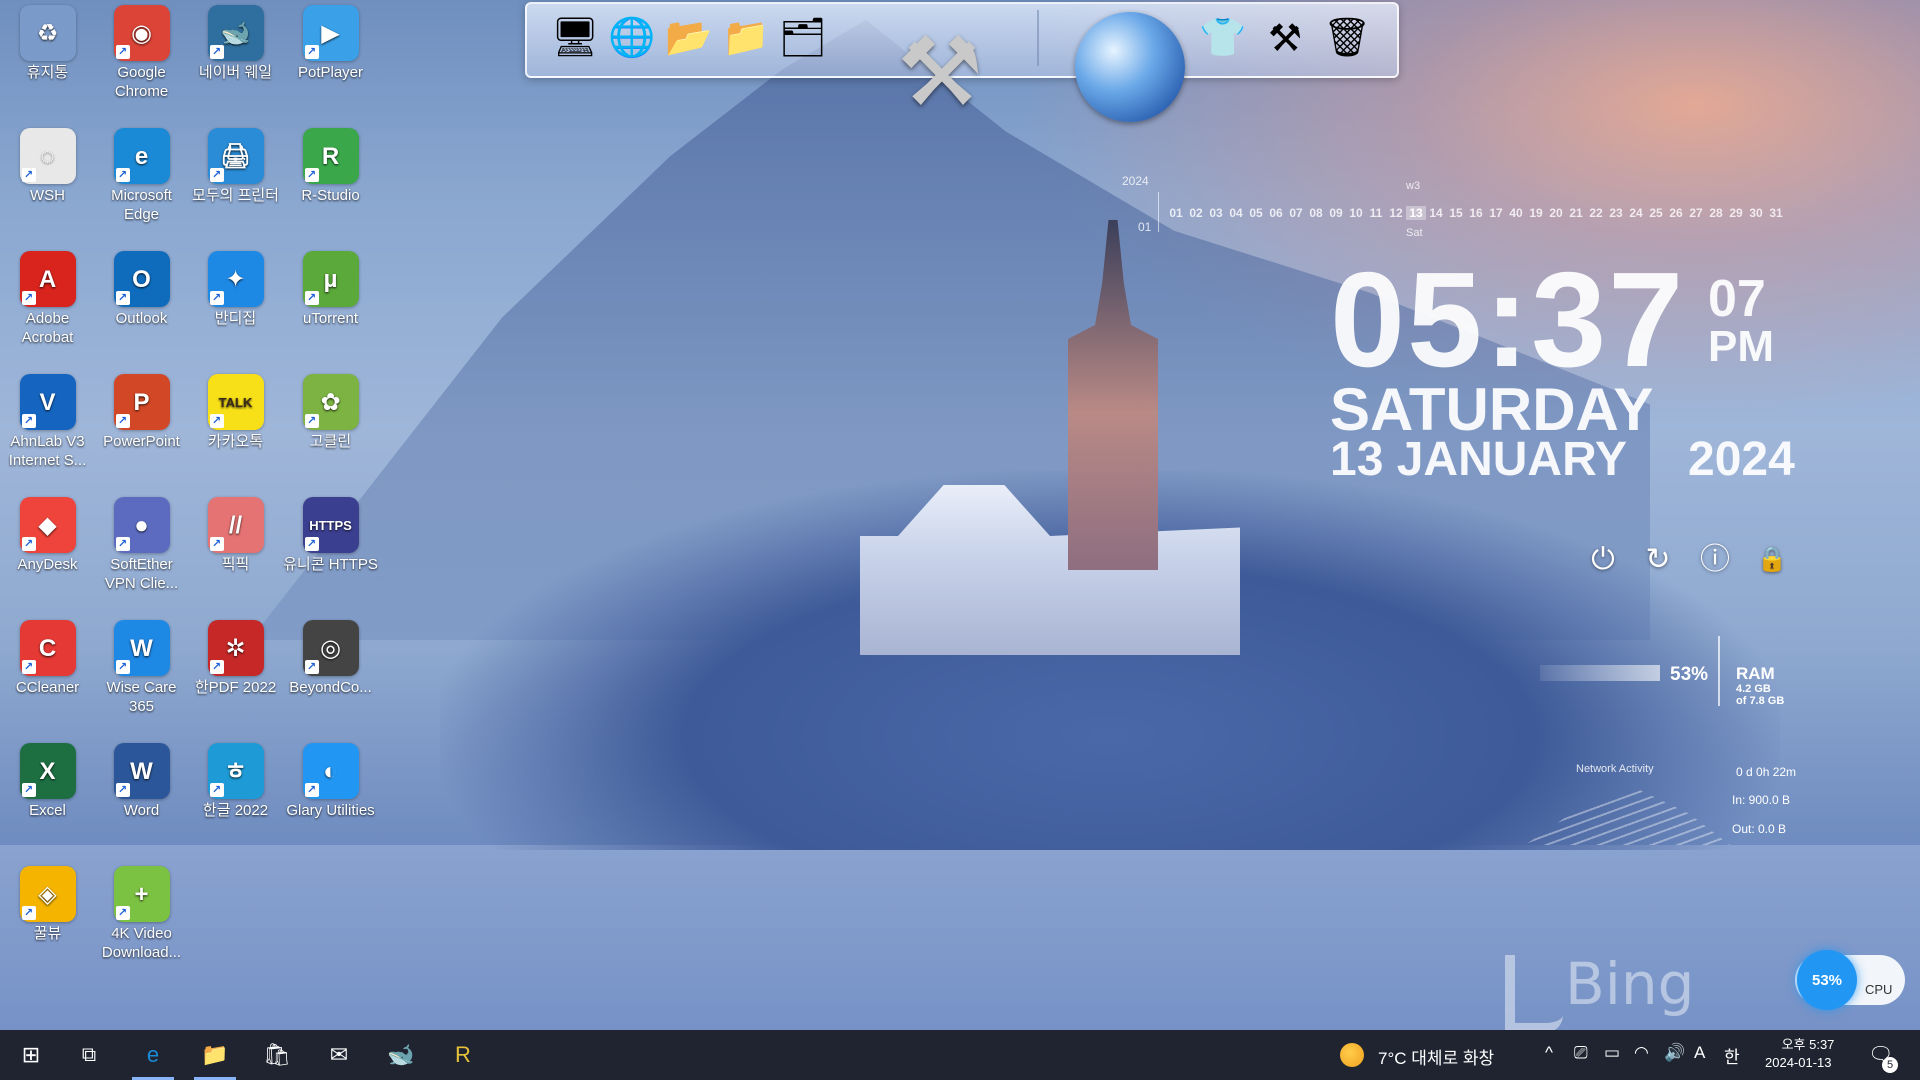  What do you see at coordinates (235, 658) in the screenshot?
I see `desktop-icon: ✲ ↗ 한PDF 2022` at bounding box center [235, 658].